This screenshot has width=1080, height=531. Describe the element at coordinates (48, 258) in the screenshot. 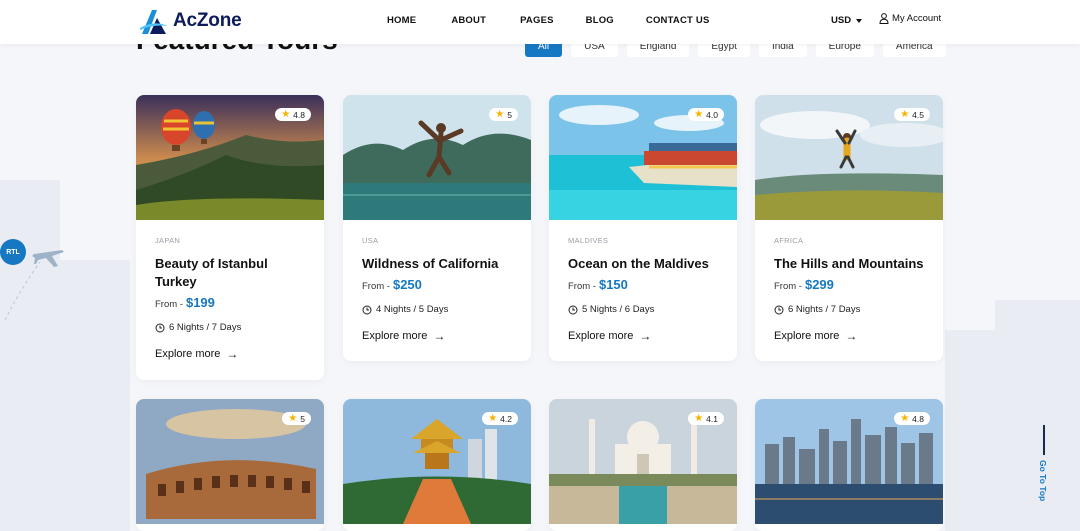

I see `airplane-icon` at that location.